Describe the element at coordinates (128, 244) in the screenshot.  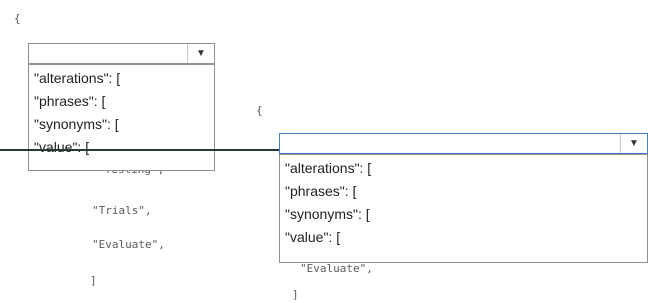
I see `left-code-line-evaluate: "Evaluate",` at that location.